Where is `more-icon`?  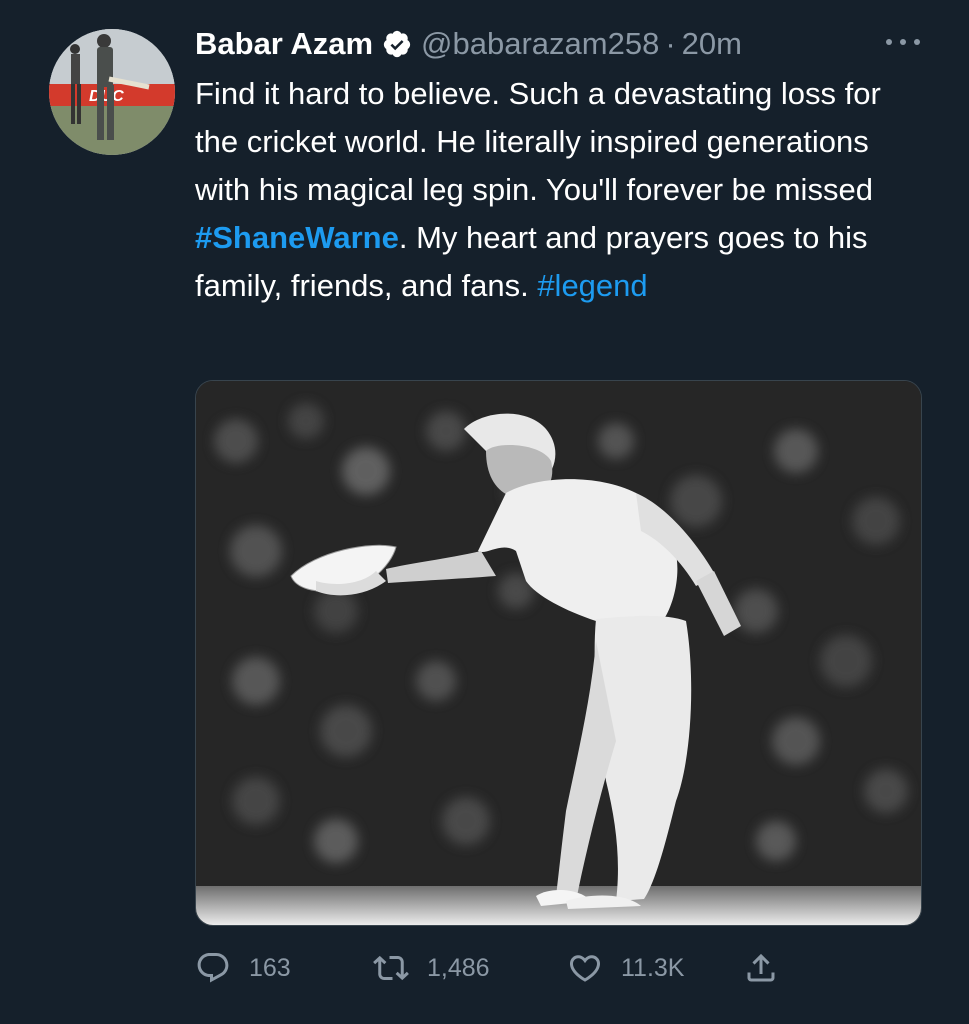
more-icon is located at coordinates (903, 42).